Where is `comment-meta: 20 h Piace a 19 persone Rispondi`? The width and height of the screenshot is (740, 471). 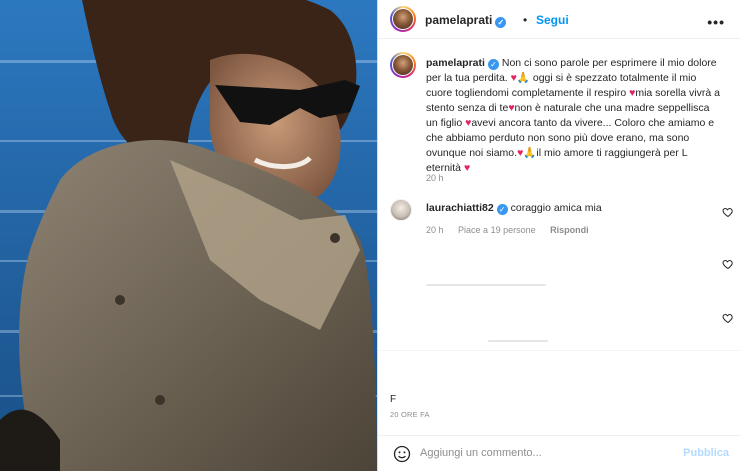 comment-meta: 20 h Piace a 19 persone Rispondi is located at coordinates (513, 230).